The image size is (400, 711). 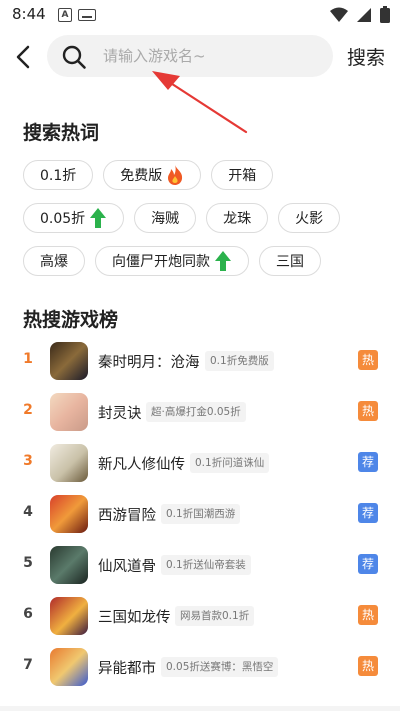 What do you see at coordinates (28, 359) in the screenshot?
I see `rank-number: 1` at bounding box center [28, 359].